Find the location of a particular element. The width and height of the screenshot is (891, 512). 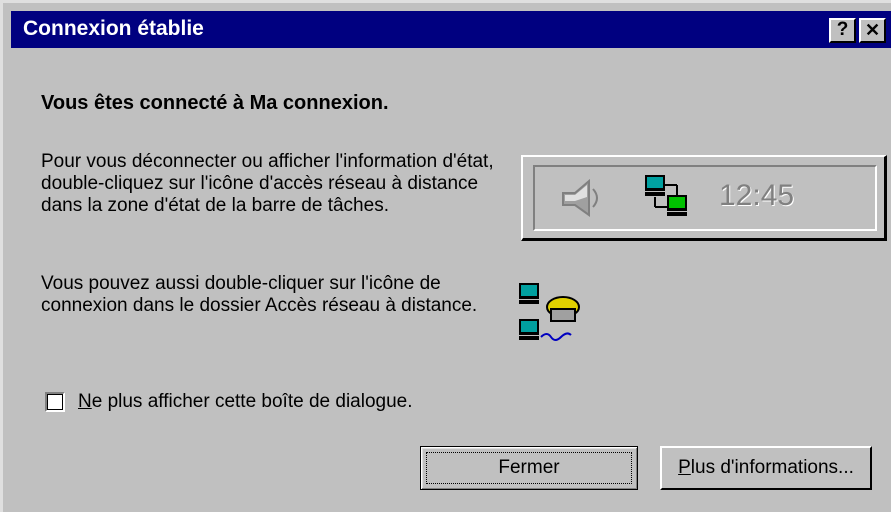

tray-area: 12:45 is located at coordinates (705, 198).